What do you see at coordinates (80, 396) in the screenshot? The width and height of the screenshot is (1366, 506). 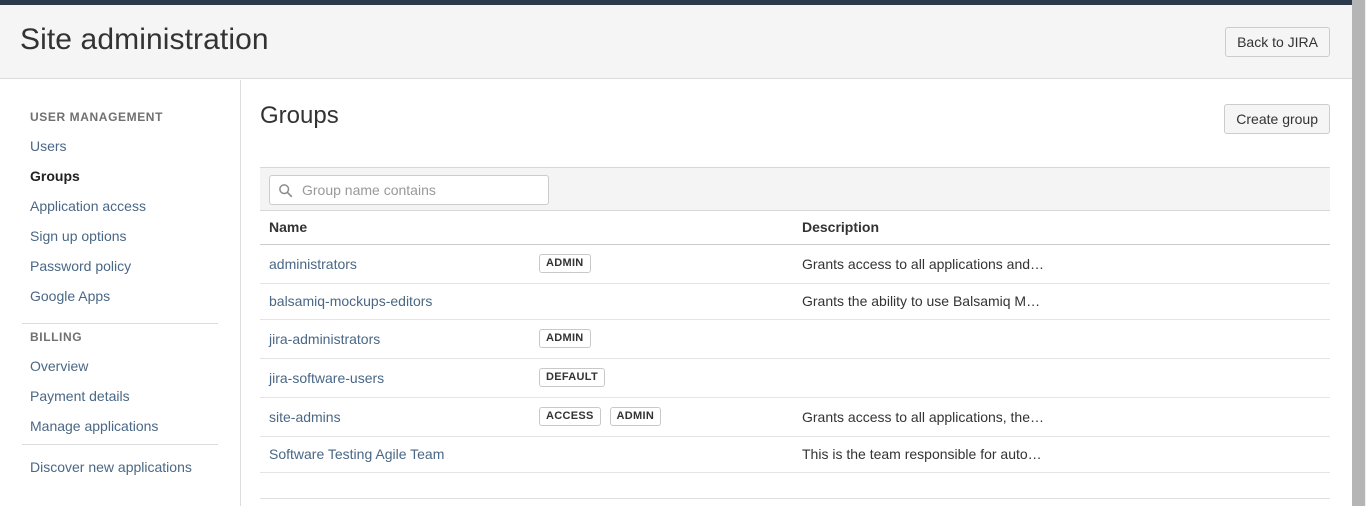 I see `sidebar-item-payment-details: Payment details` at bounding box center [80, 396].